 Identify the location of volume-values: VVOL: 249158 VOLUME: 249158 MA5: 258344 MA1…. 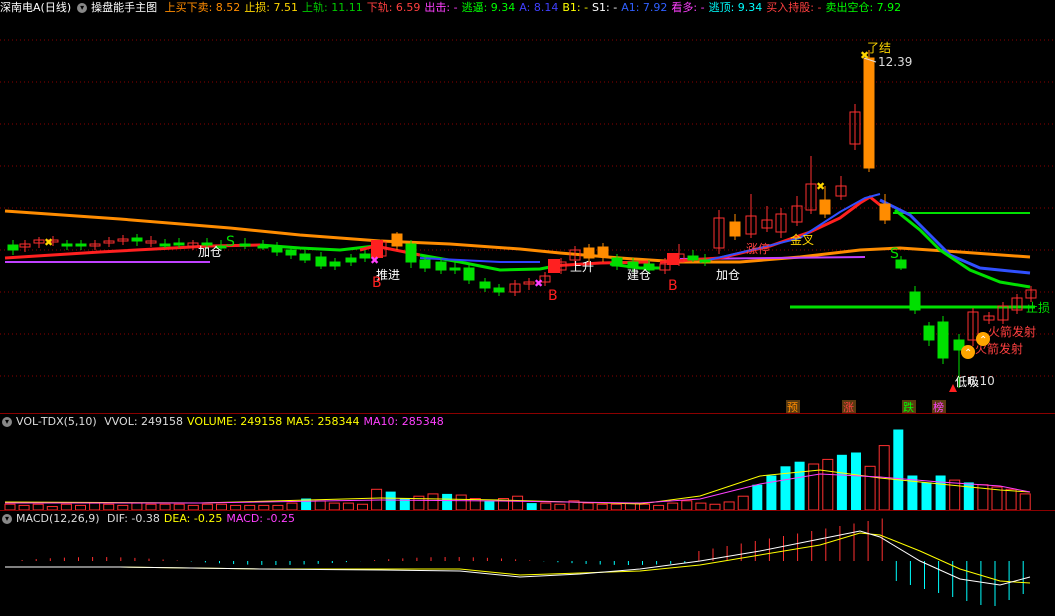
(276, 421).